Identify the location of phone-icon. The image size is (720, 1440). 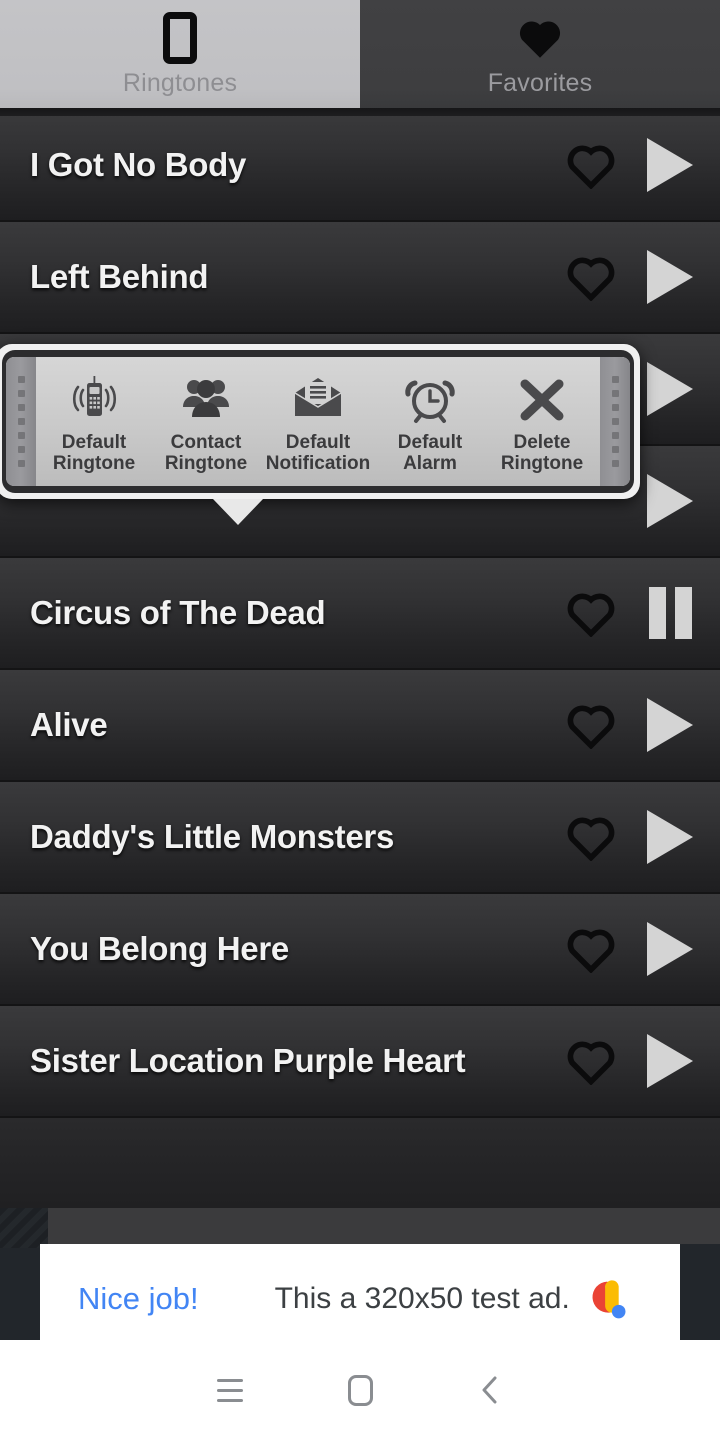
(180, 38).